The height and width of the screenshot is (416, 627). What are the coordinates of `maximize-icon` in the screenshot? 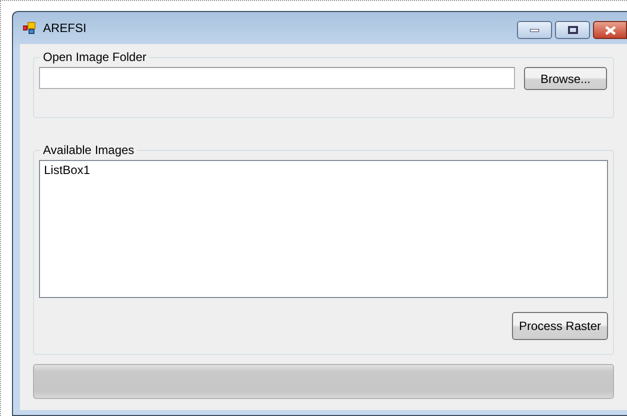 It's located at (573, 30).